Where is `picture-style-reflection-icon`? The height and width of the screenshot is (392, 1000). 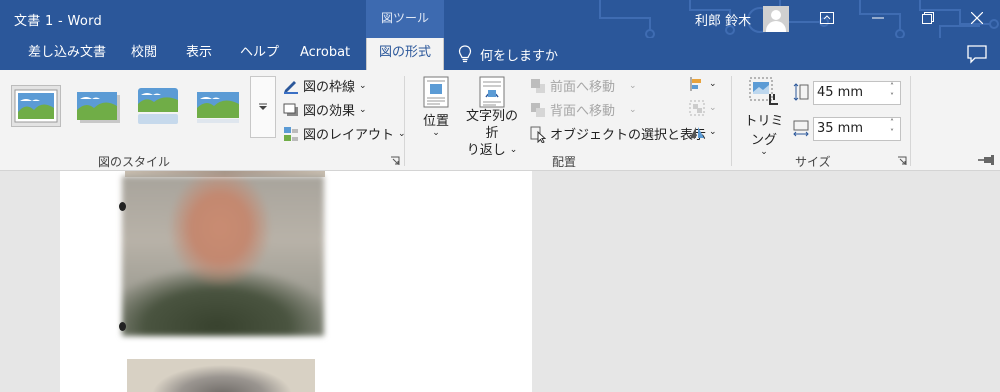 picture-style-reflection-icon is located at coordinates (158, 106).